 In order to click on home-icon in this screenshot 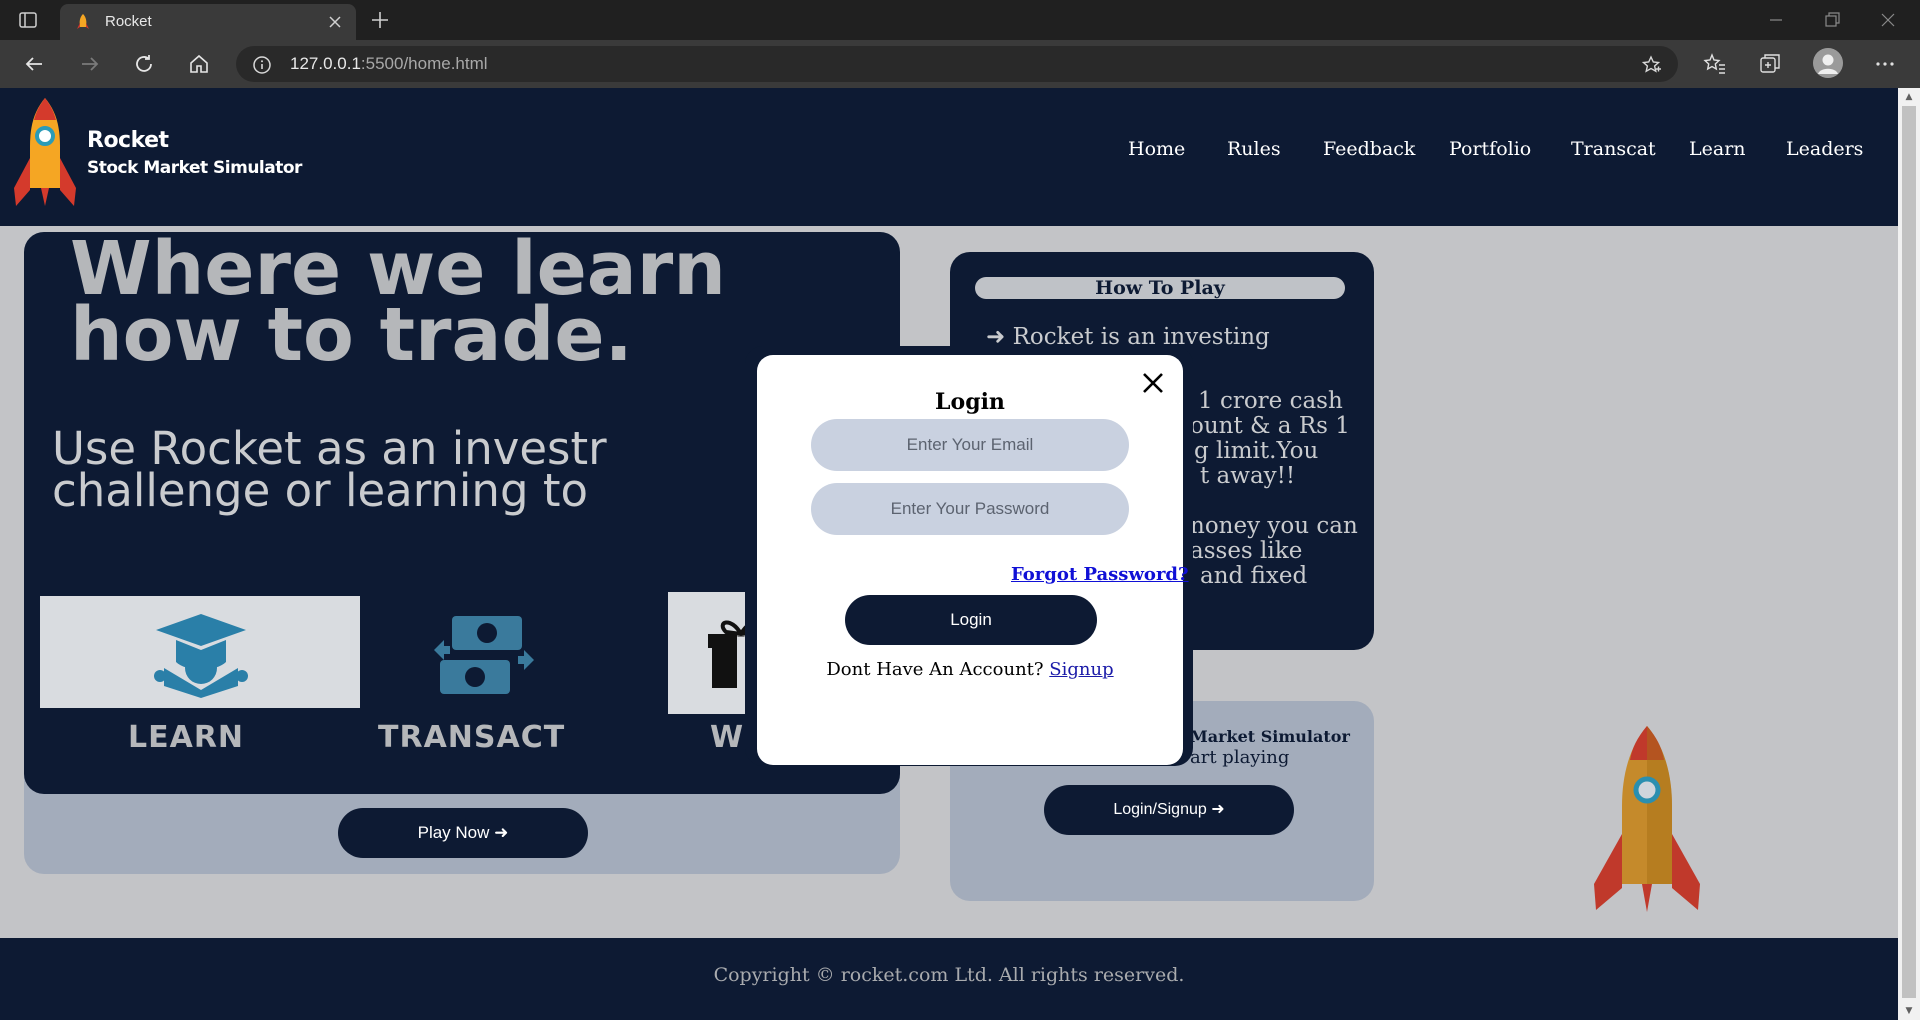, I will do `click(199, 64)`.